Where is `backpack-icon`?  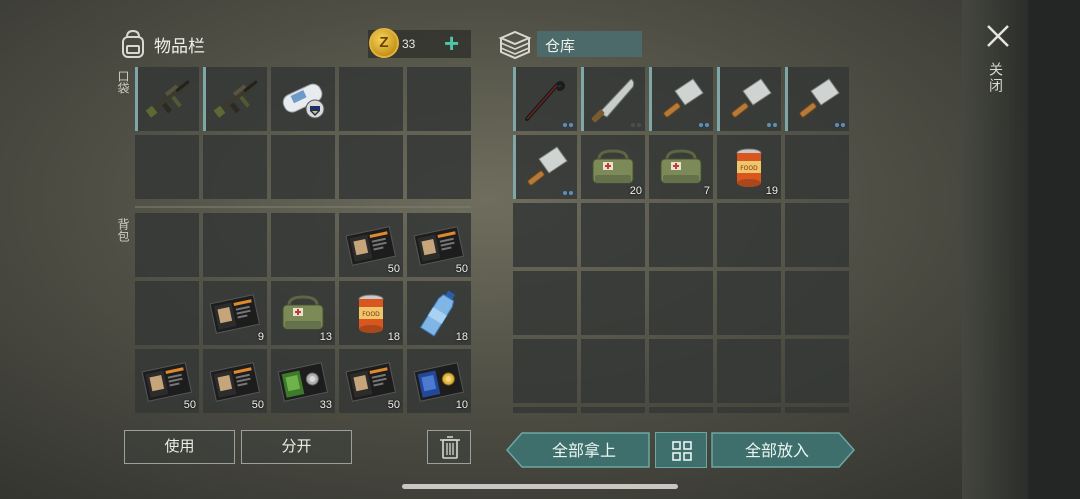
backpack-icon is located at coordinates (133, 44).